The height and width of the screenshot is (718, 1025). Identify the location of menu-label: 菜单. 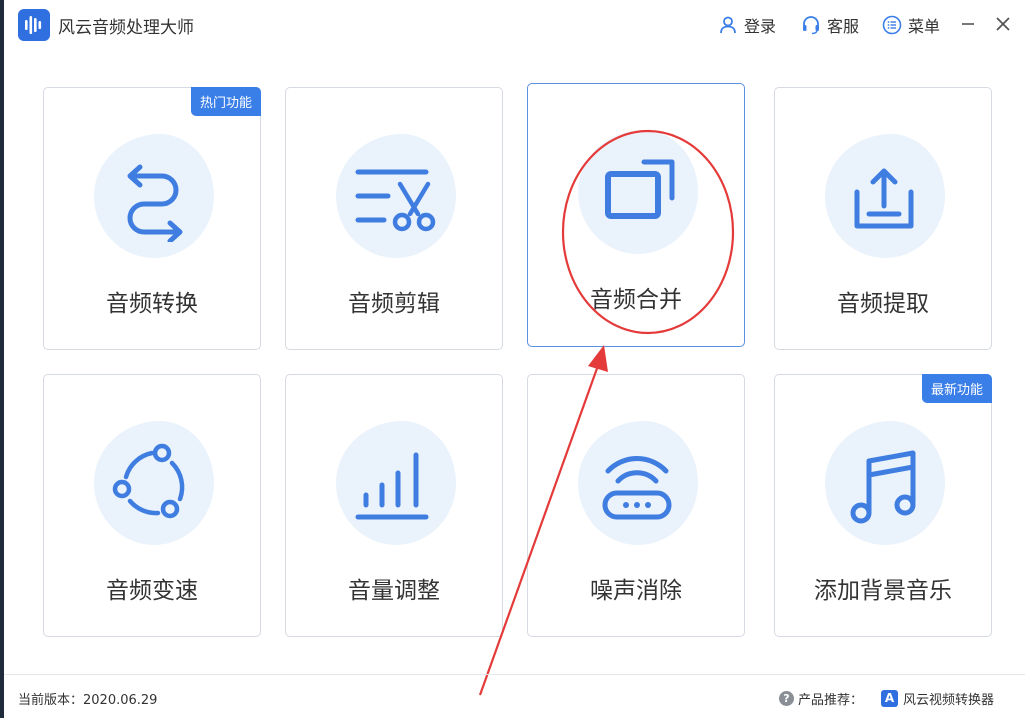
(924, 26).